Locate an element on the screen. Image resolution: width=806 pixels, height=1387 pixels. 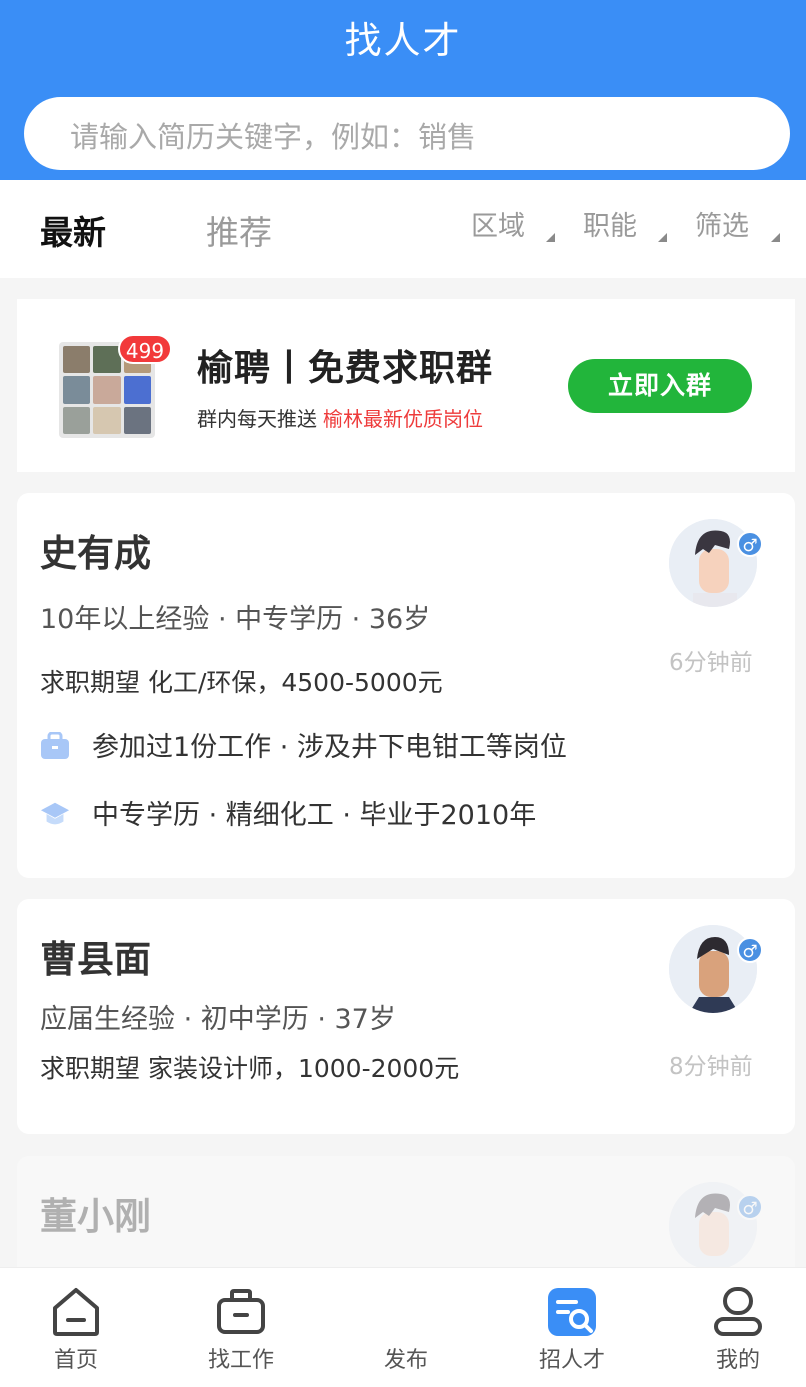
nav-home: 首页 is located at coordinates (76, 1327).